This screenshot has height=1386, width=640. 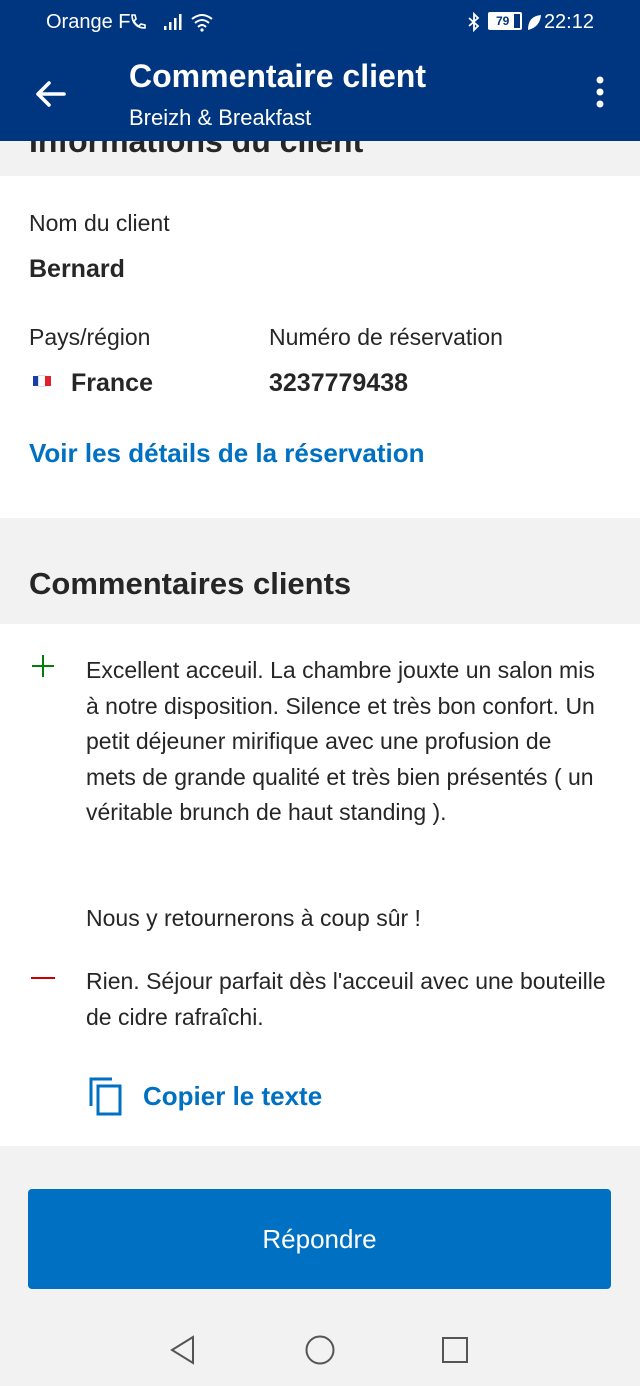 What do you see at coordinates (196, 150) in the screenshot?
I see `guest-info-title: Informations du client` at bounding box center [196, 150].